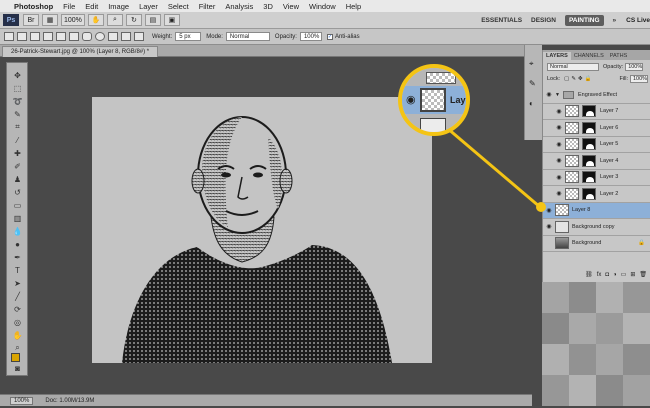  Describe the element at coordinates (534, 104) in the screenshot. I see `adjustments-panel-icon: ◐` at that location.